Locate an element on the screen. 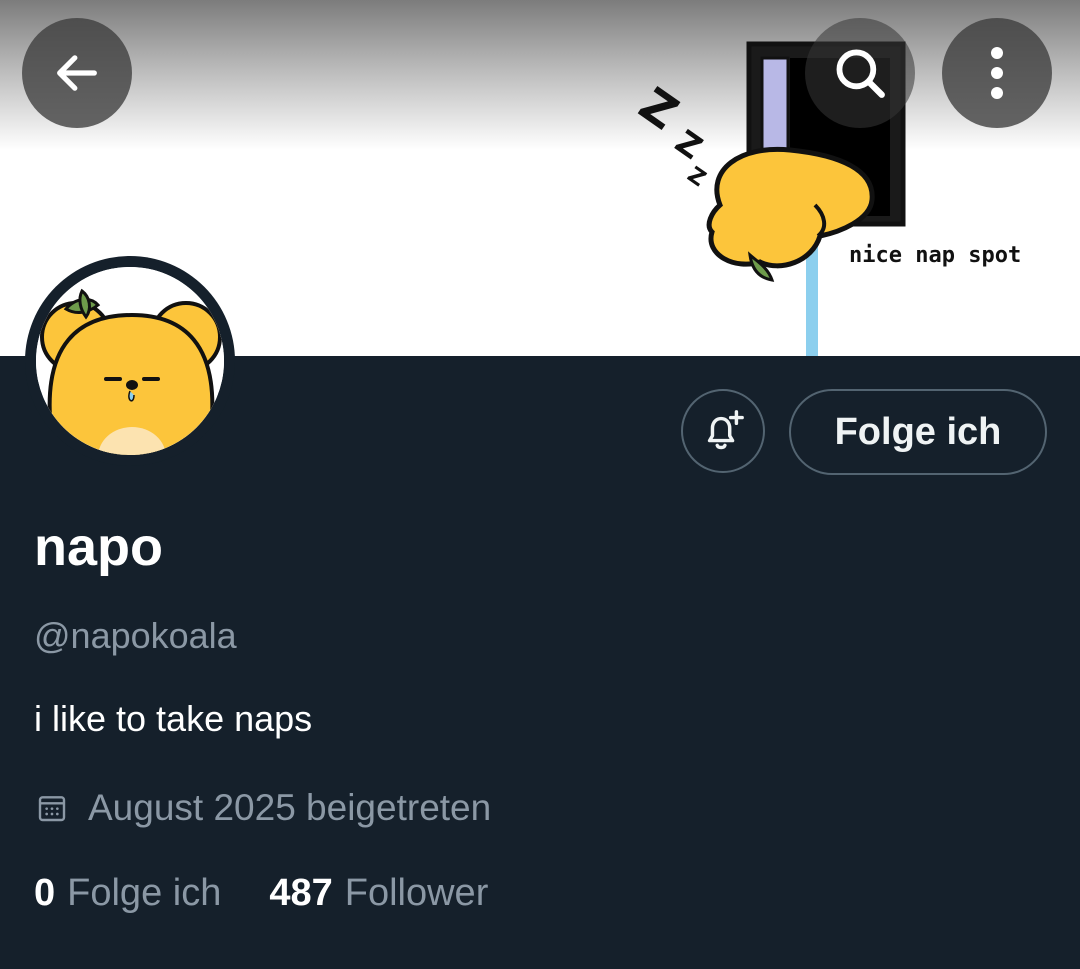  join-date: August 2025 beigetreten is located at coordinates (263, 808).